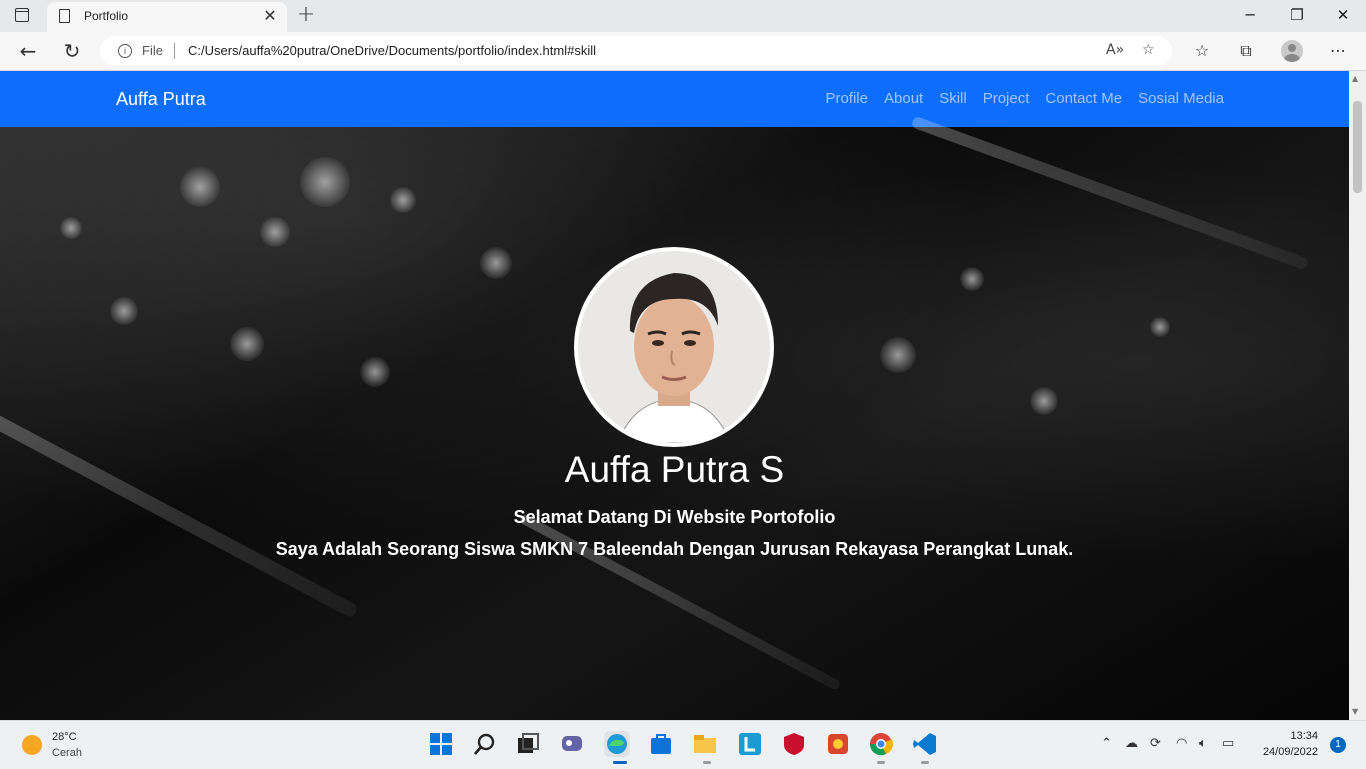 Image resolution: width=1366 pixels, height=769 pixels. Describe the element at coordinates (1338, 745) in the screenshot. I see `notification-badge: 1` at that location.